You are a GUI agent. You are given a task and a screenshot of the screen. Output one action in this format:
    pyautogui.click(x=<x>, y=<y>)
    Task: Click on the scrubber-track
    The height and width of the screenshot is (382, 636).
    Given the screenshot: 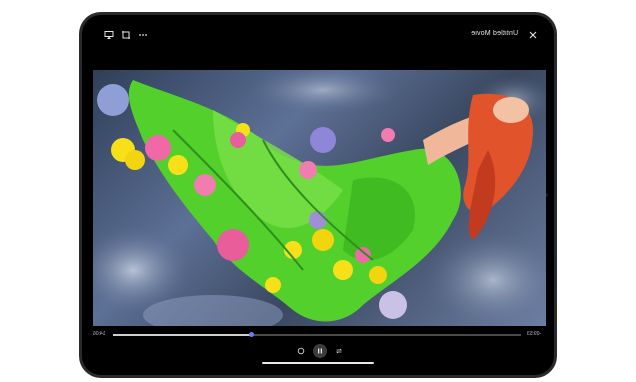 What is the action you would take?
    pyautogui.click(x=317, y=334)
    